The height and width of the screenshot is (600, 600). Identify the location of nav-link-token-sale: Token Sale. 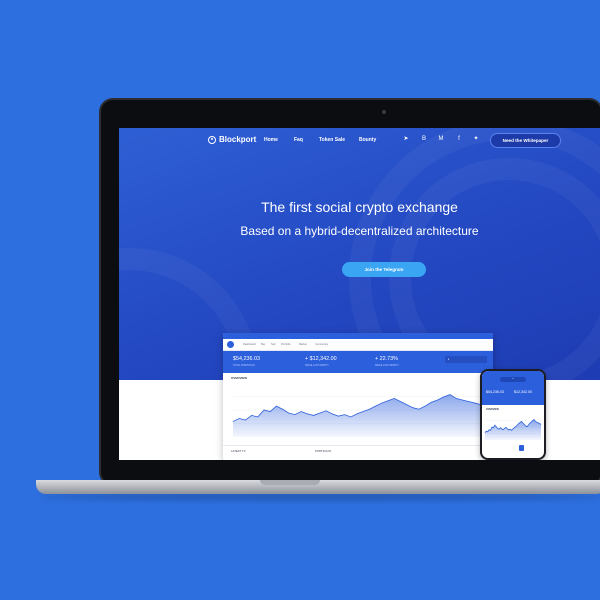
(332, 140).